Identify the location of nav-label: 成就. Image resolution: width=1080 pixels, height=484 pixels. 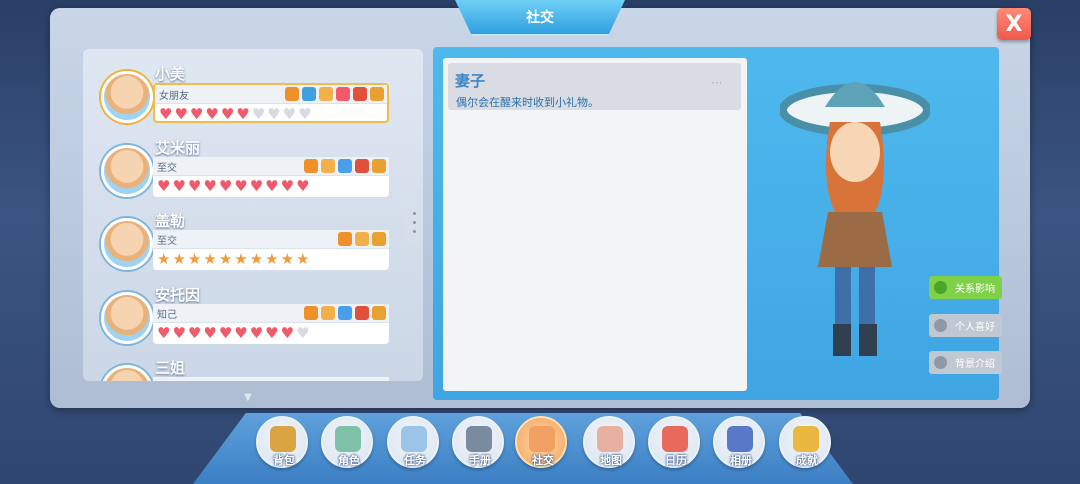
(807, 460).